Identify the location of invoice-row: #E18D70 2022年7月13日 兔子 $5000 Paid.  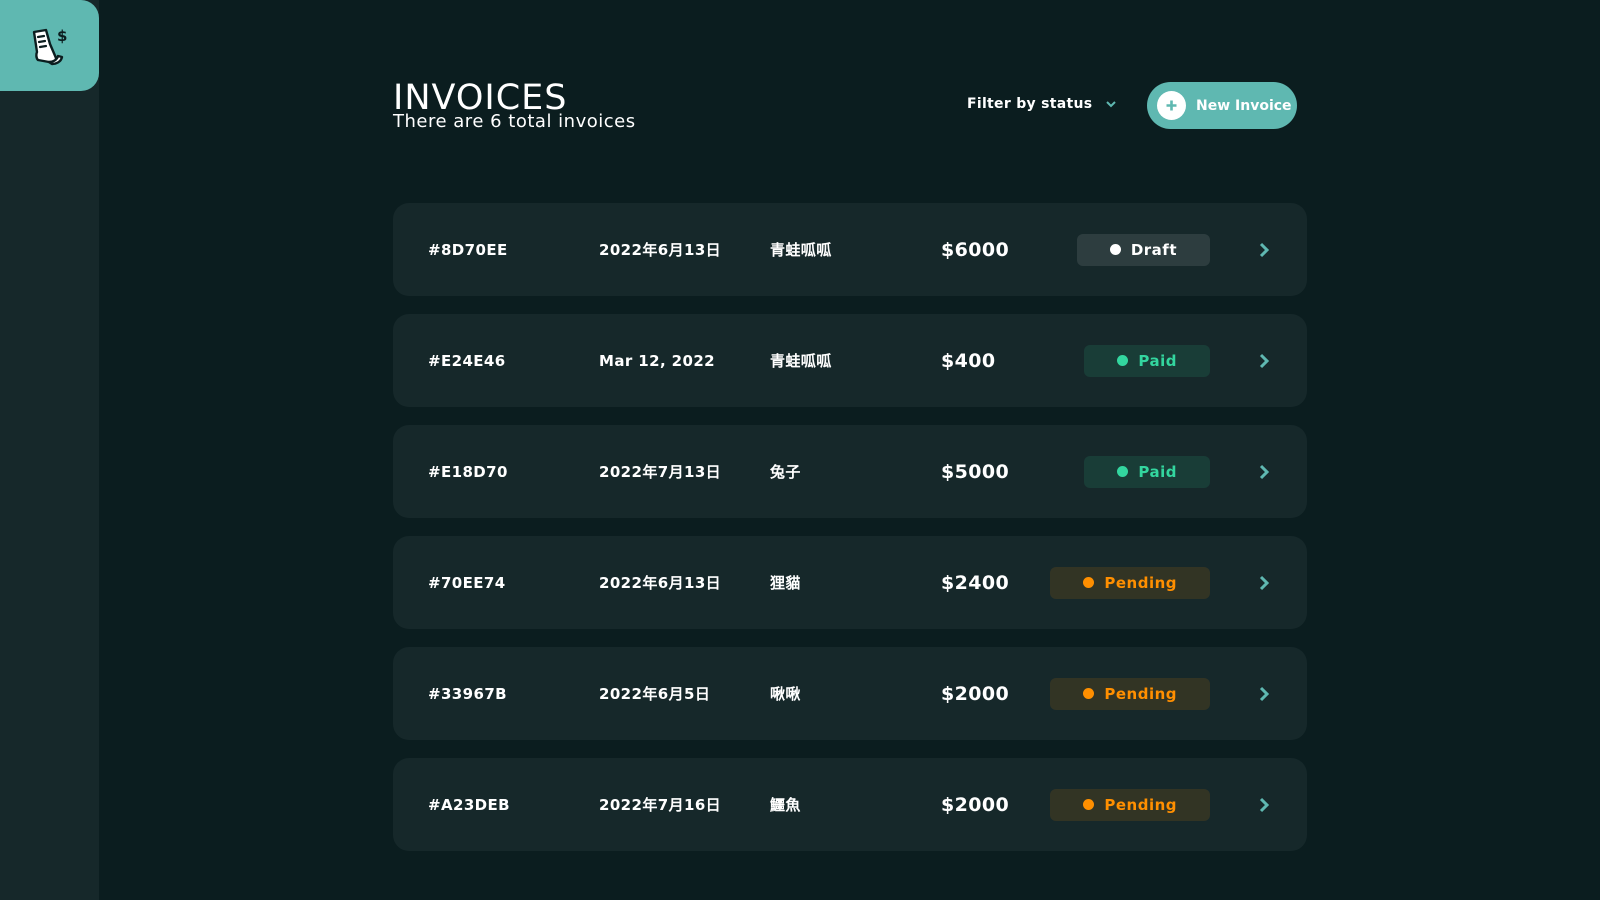
(850, 471).